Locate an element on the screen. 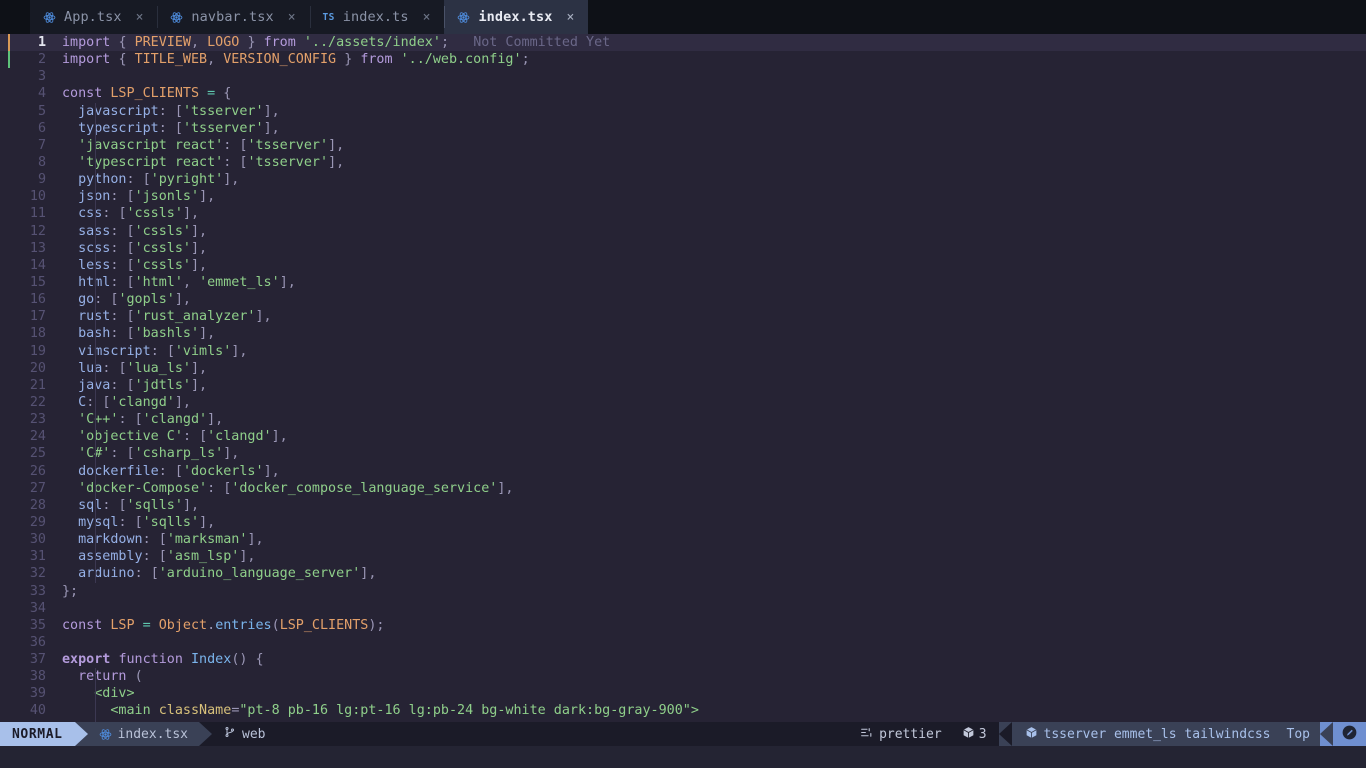  code-line: 36 is located at coordinates (683, 642).